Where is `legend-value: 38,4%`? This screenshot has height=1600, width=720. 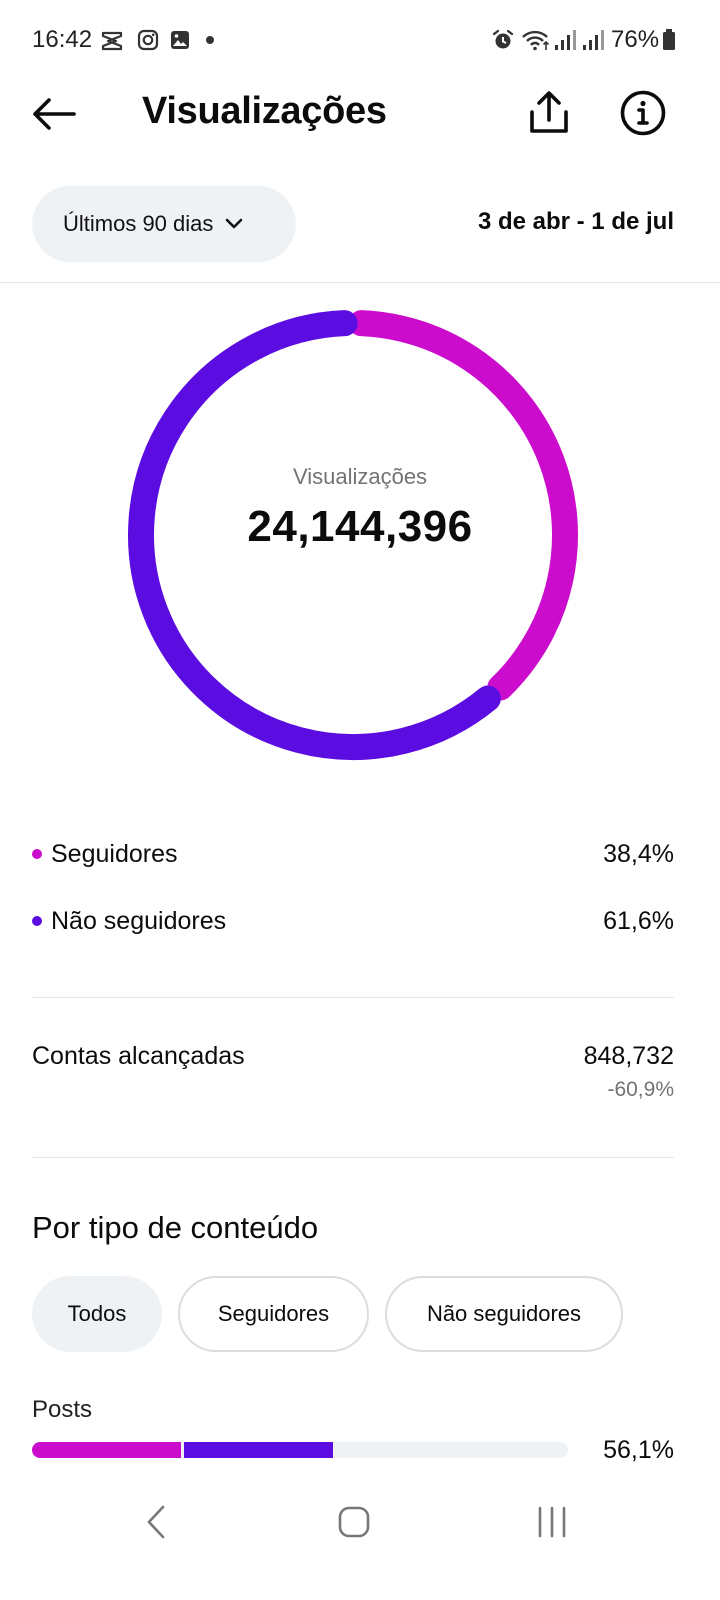
legend-value: 38,4% is located at coordinates (638, 853).